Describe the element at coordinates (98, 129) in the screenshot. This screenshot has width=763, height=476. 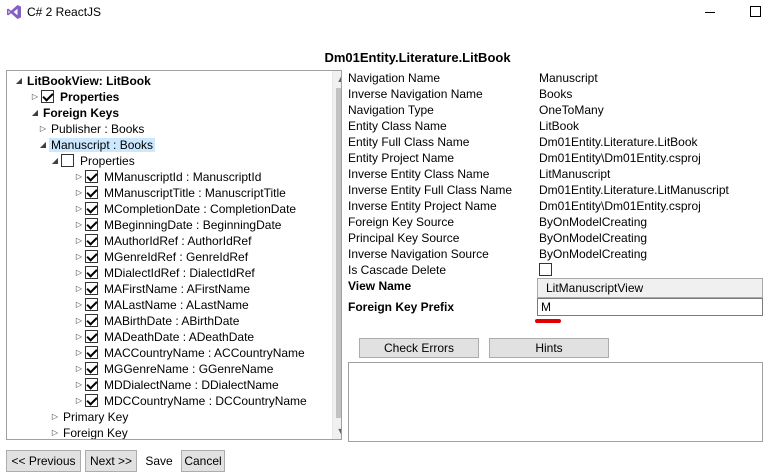
I see `tree-node-label: Publisher : Books` at that location.